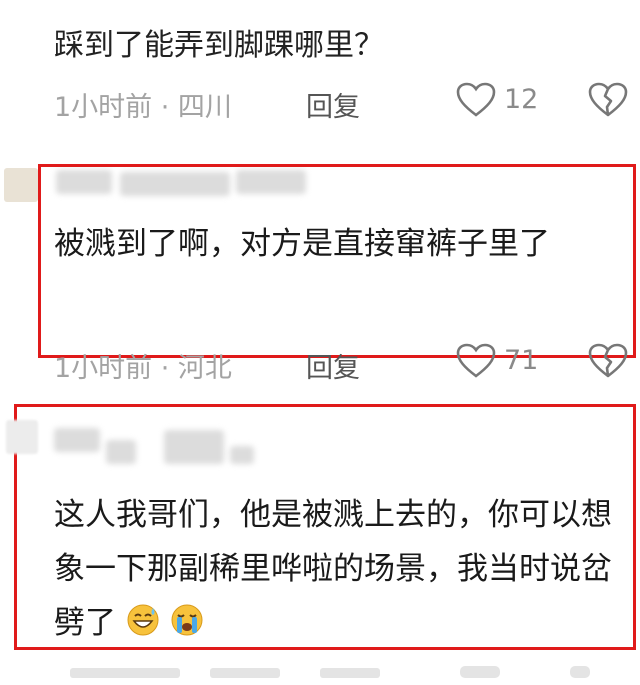 The image size is (640, 685). I want to click on comment-meta-faded, so click(330, 669).